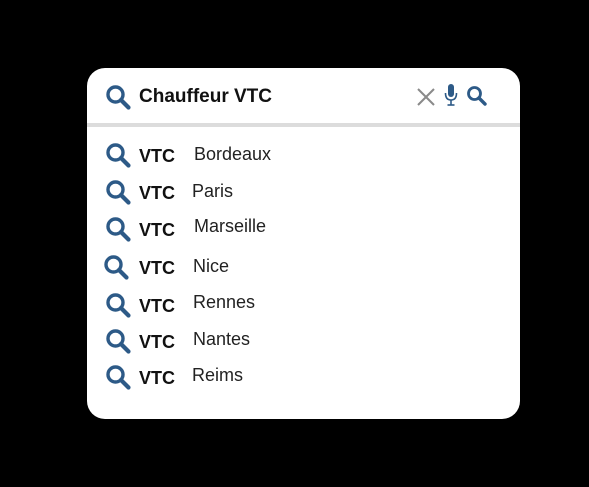  I want to click on search-bar: Chauffeur VTC, so click(303, 96).